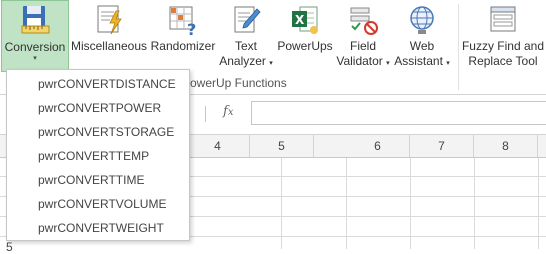 Image resolution: width=546 pixels, height=254 pixels. I want to click on text-analyzer-label-1: Text, so click(245, 46).